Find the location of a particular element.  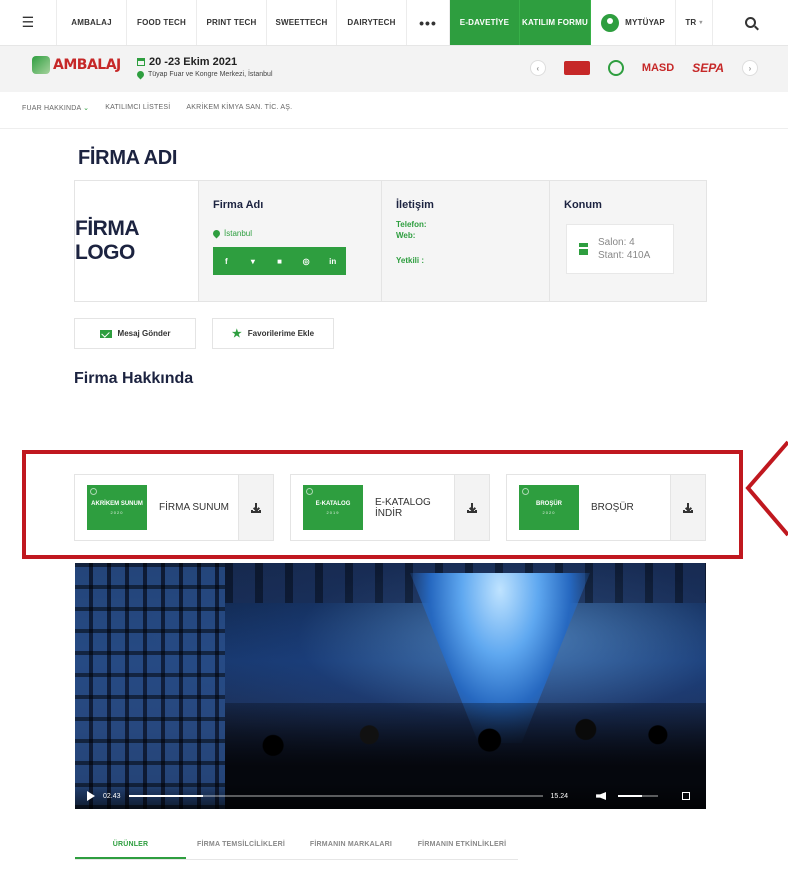

breadcrumb-exhibitor-list: KATILIMCI LİSTESİ is located at coordinates (137, 108).